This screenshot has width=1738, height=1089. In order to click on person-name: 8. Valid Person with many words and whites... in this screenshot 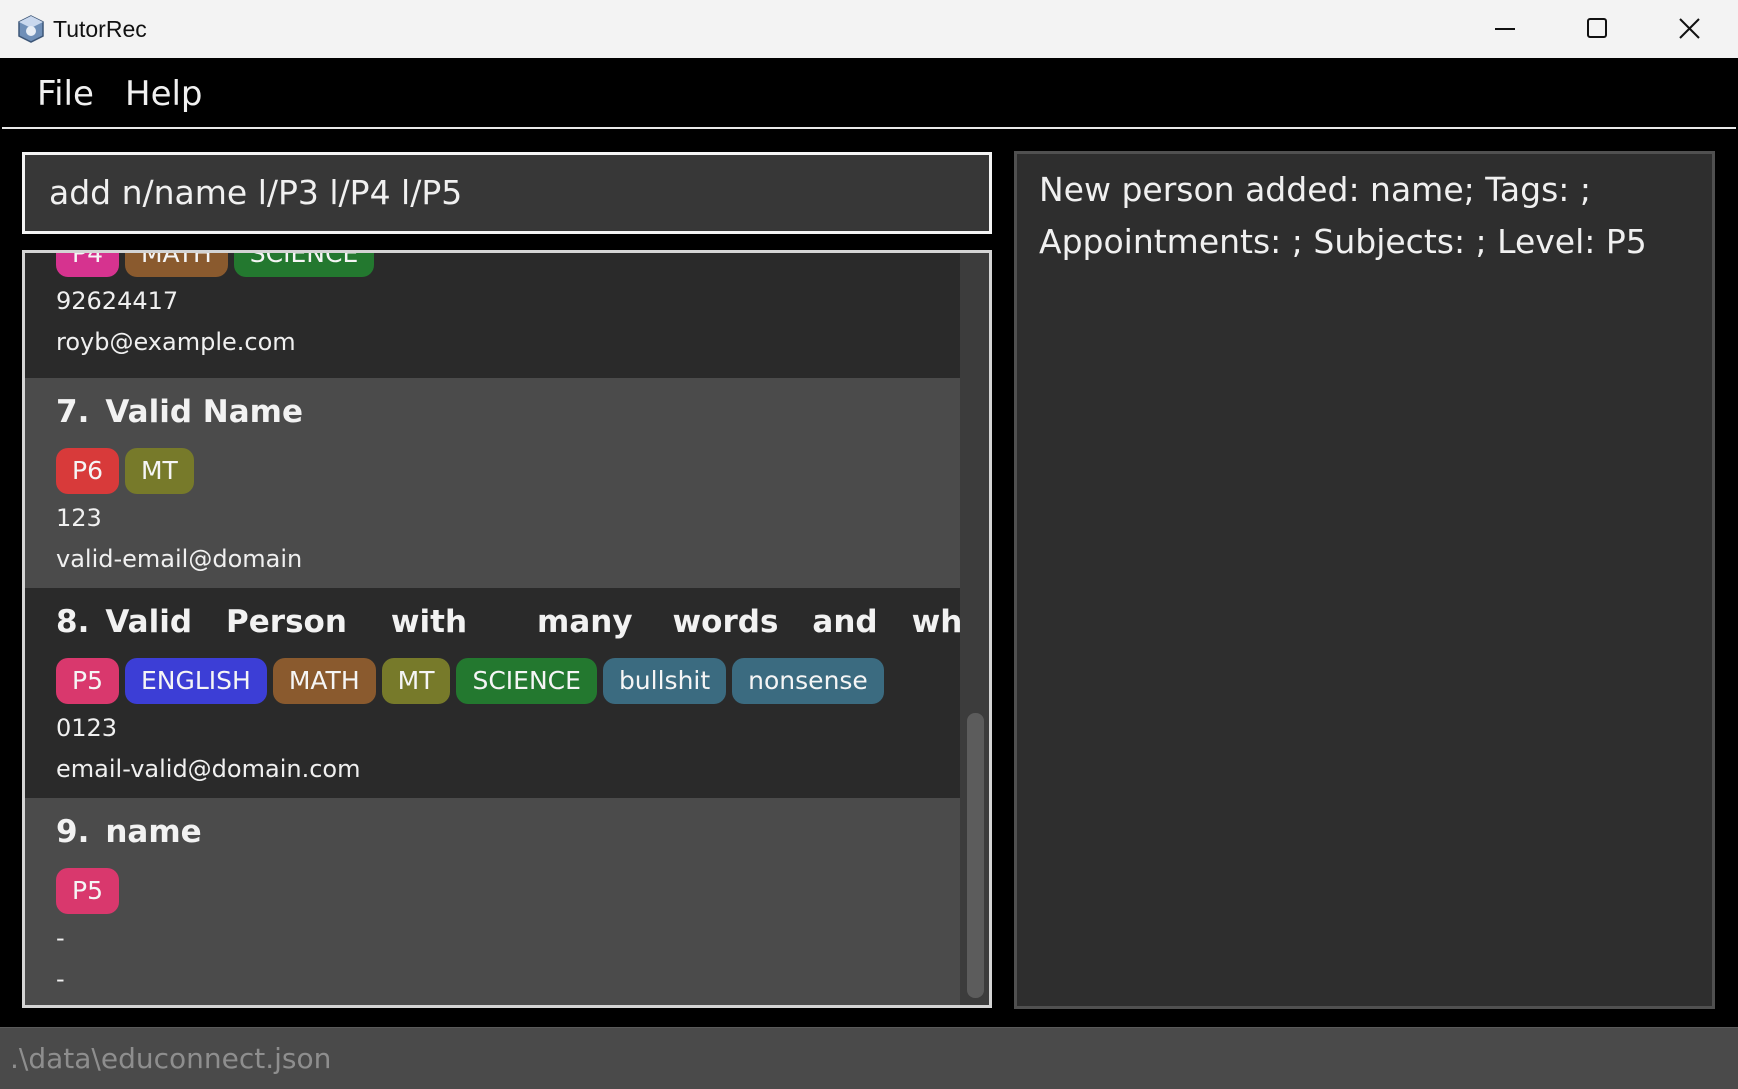, I will do `click(508, 622)`.